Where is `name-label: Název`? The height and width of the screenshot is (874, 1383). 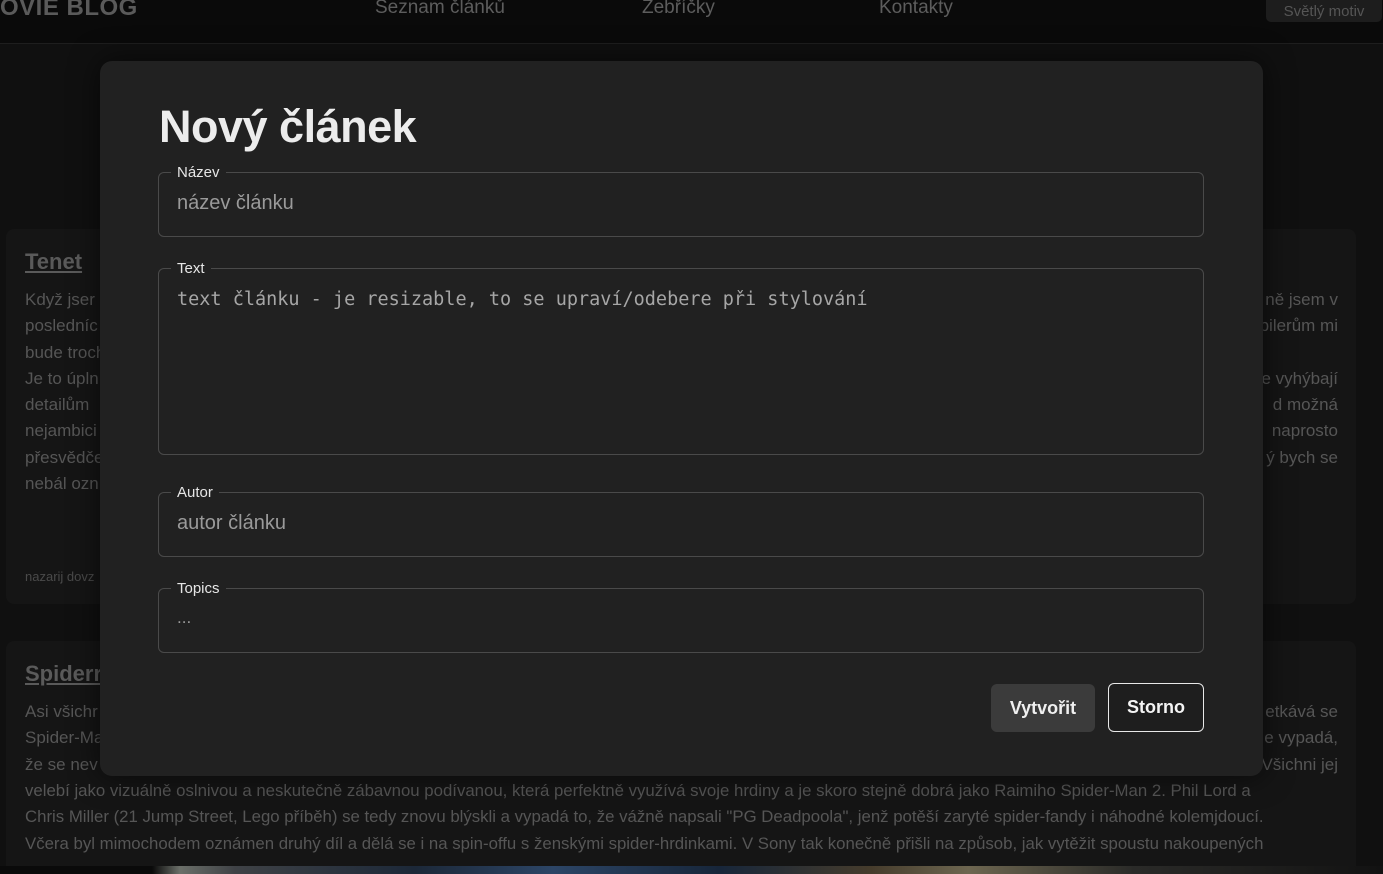
name-label: Název is located at coordinates (198, 172).